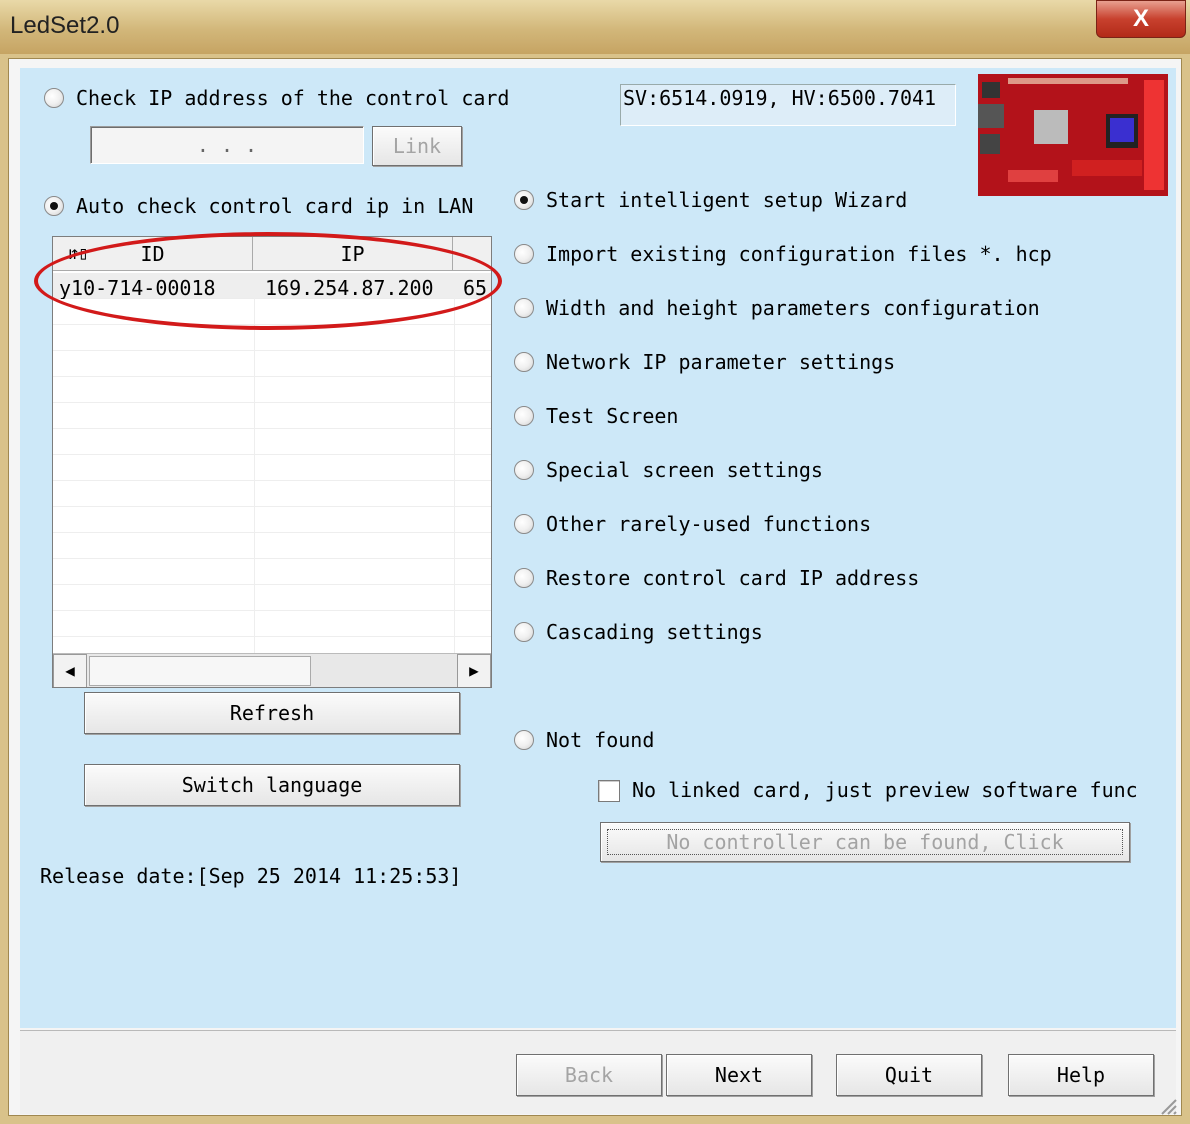 Image resolution: width=1190 pixels, height=1124 pixels. Describe the element at coordinates (524, 200) in the screenshot. I see `option-radio-wizard` at that location.